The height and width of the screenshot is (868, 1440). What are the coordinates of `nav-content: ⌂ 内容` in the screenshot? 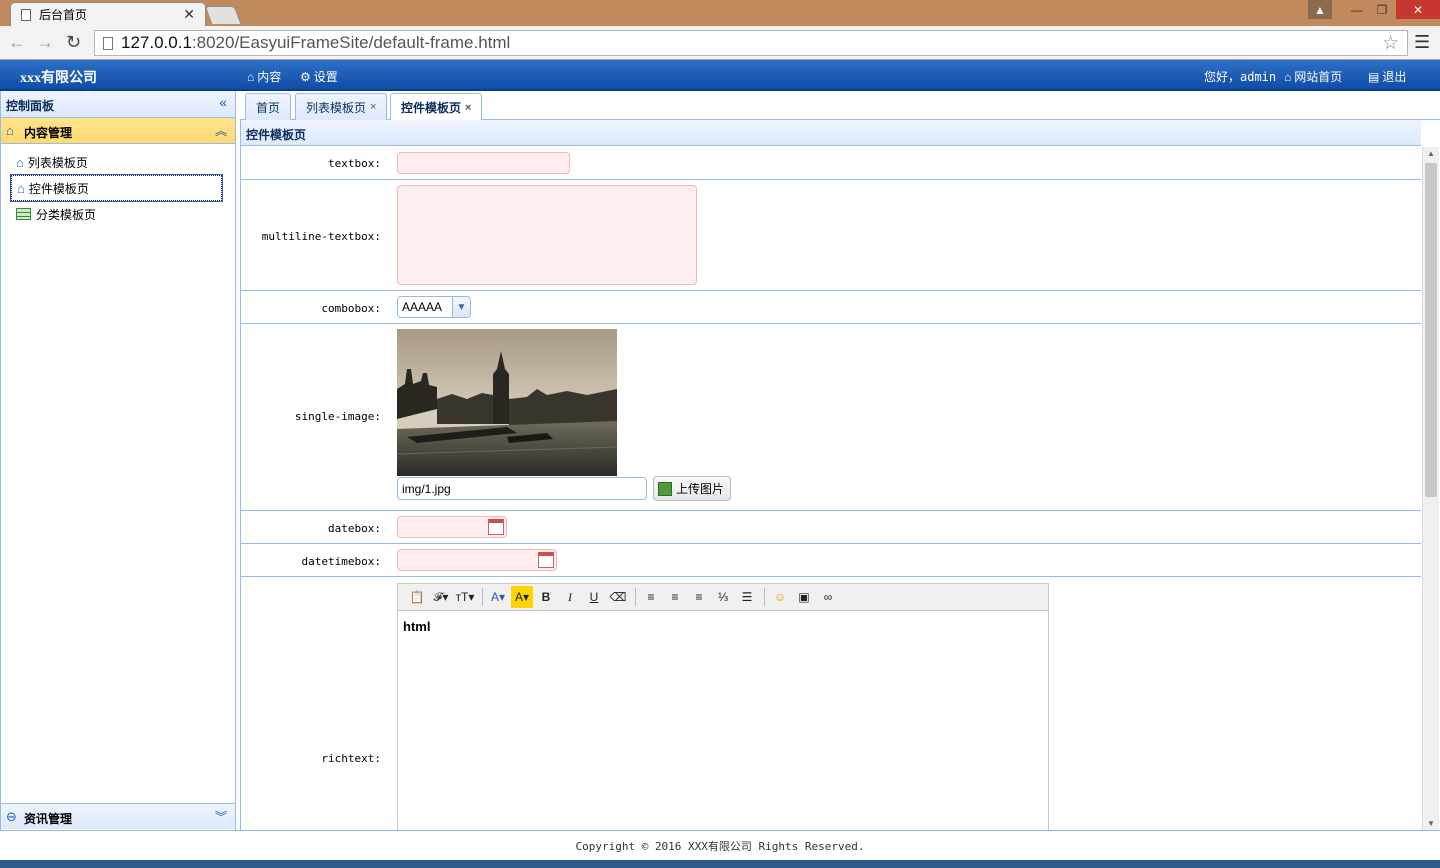 It's located at (264, 76).